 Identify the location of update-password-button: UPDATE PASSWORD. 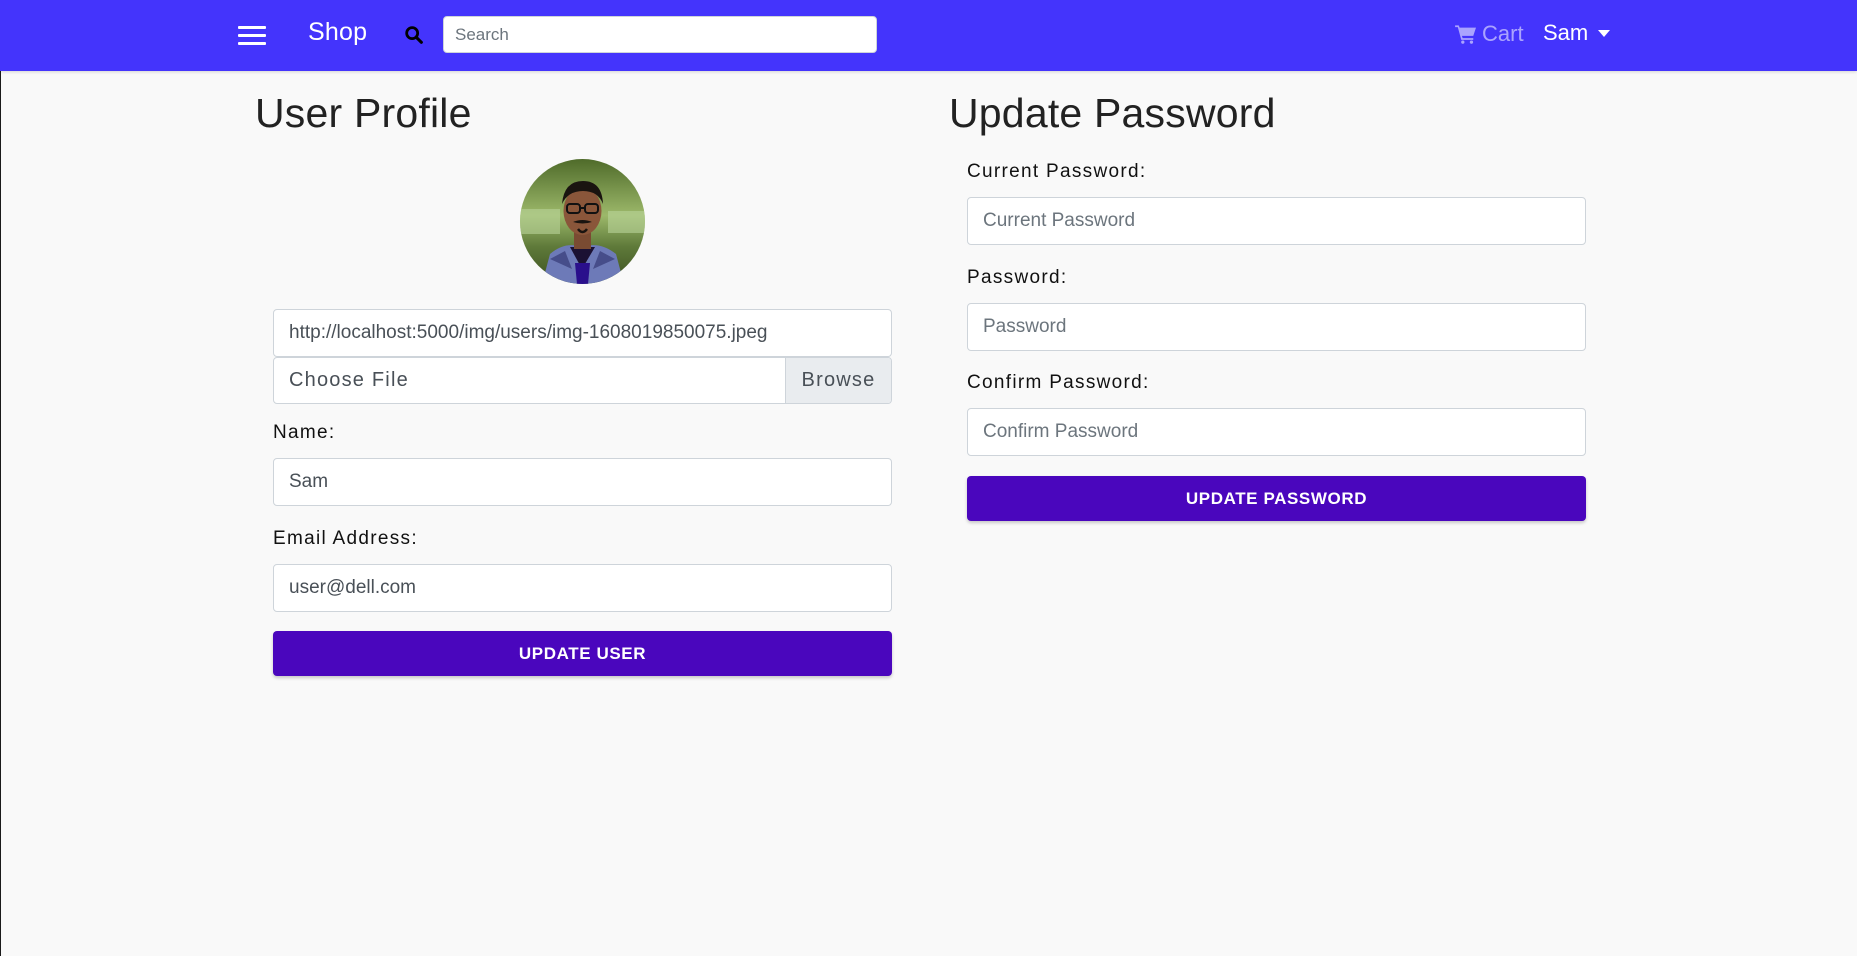
(1276, 498).